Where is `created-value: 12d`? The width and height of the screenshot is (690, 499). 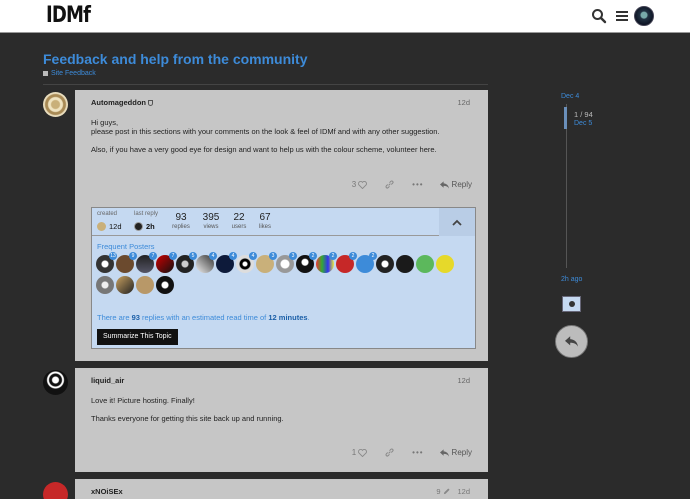
created-value: 12d is located at coordinates (109, 226).